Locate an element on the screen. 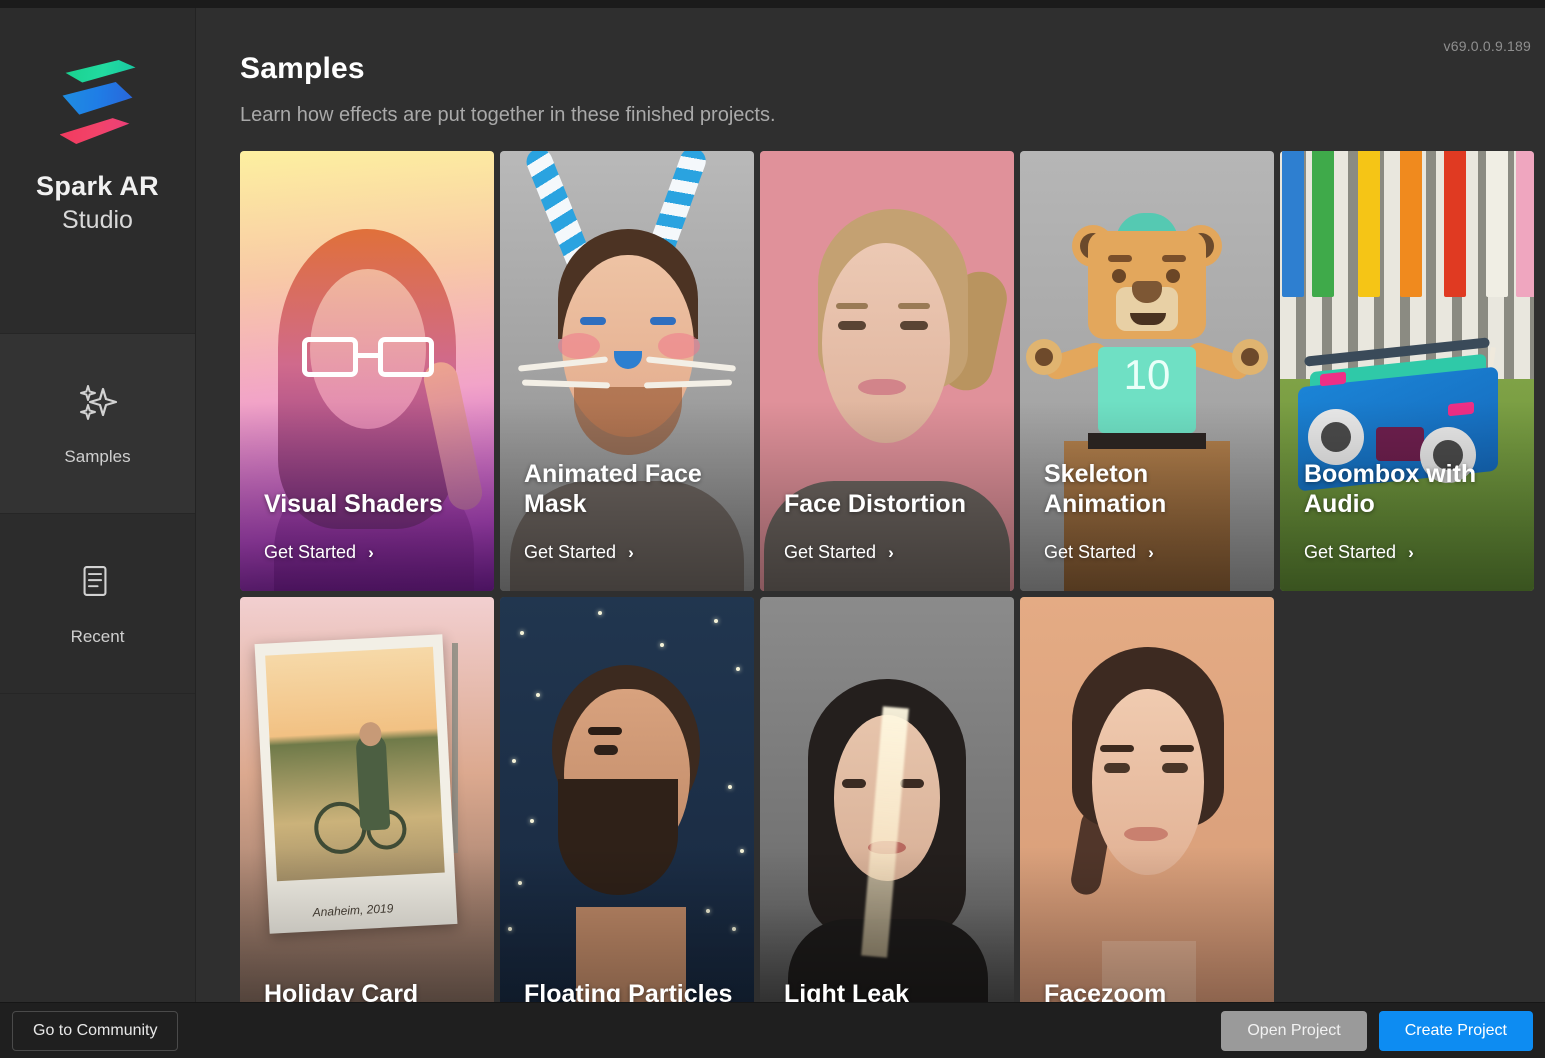  create-project-button: Create Project is located at coordinates (1455, 1030).